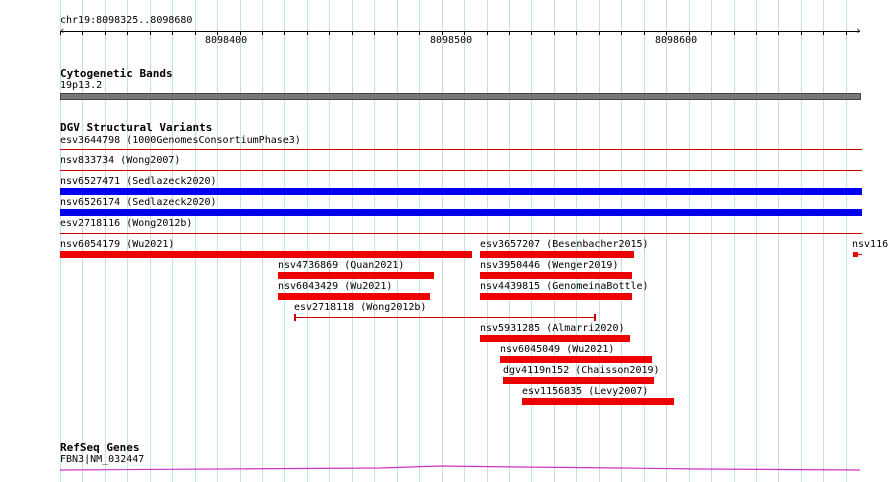 The height and width of the screenshot is (482, 890). I want to click on feature-label: nsv6526174 (Sedlazeck2020), so click(138, 202).